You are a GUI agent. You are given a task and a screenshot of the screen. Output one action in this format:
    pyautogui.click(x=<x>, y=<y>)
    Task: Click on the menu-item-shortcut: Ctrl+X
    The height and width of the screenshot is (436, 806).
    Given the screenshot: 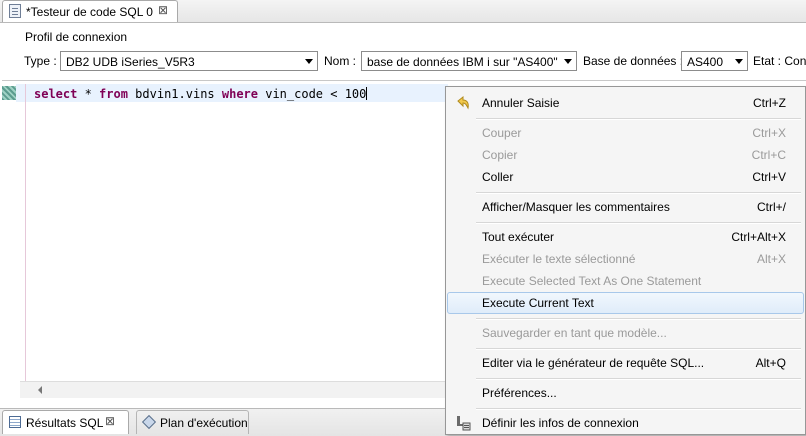 What is the action you would take?
    pyautogui.click(x=769, y=133)
    